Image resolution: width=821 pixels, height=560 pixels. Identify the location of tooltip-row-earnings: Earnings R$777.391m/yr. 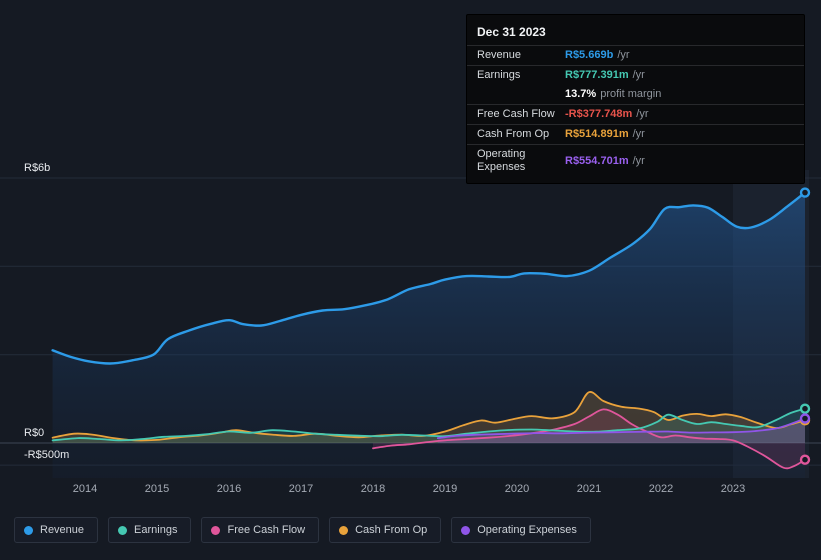
(635, 75).